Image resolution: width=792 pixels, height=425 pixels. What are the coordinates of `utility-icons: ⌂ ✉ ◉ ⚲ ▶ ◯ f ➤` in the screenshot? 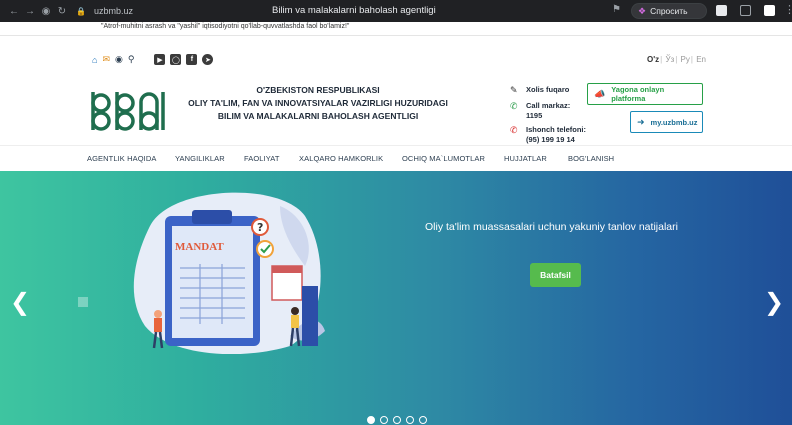 It's located at (153, 59).